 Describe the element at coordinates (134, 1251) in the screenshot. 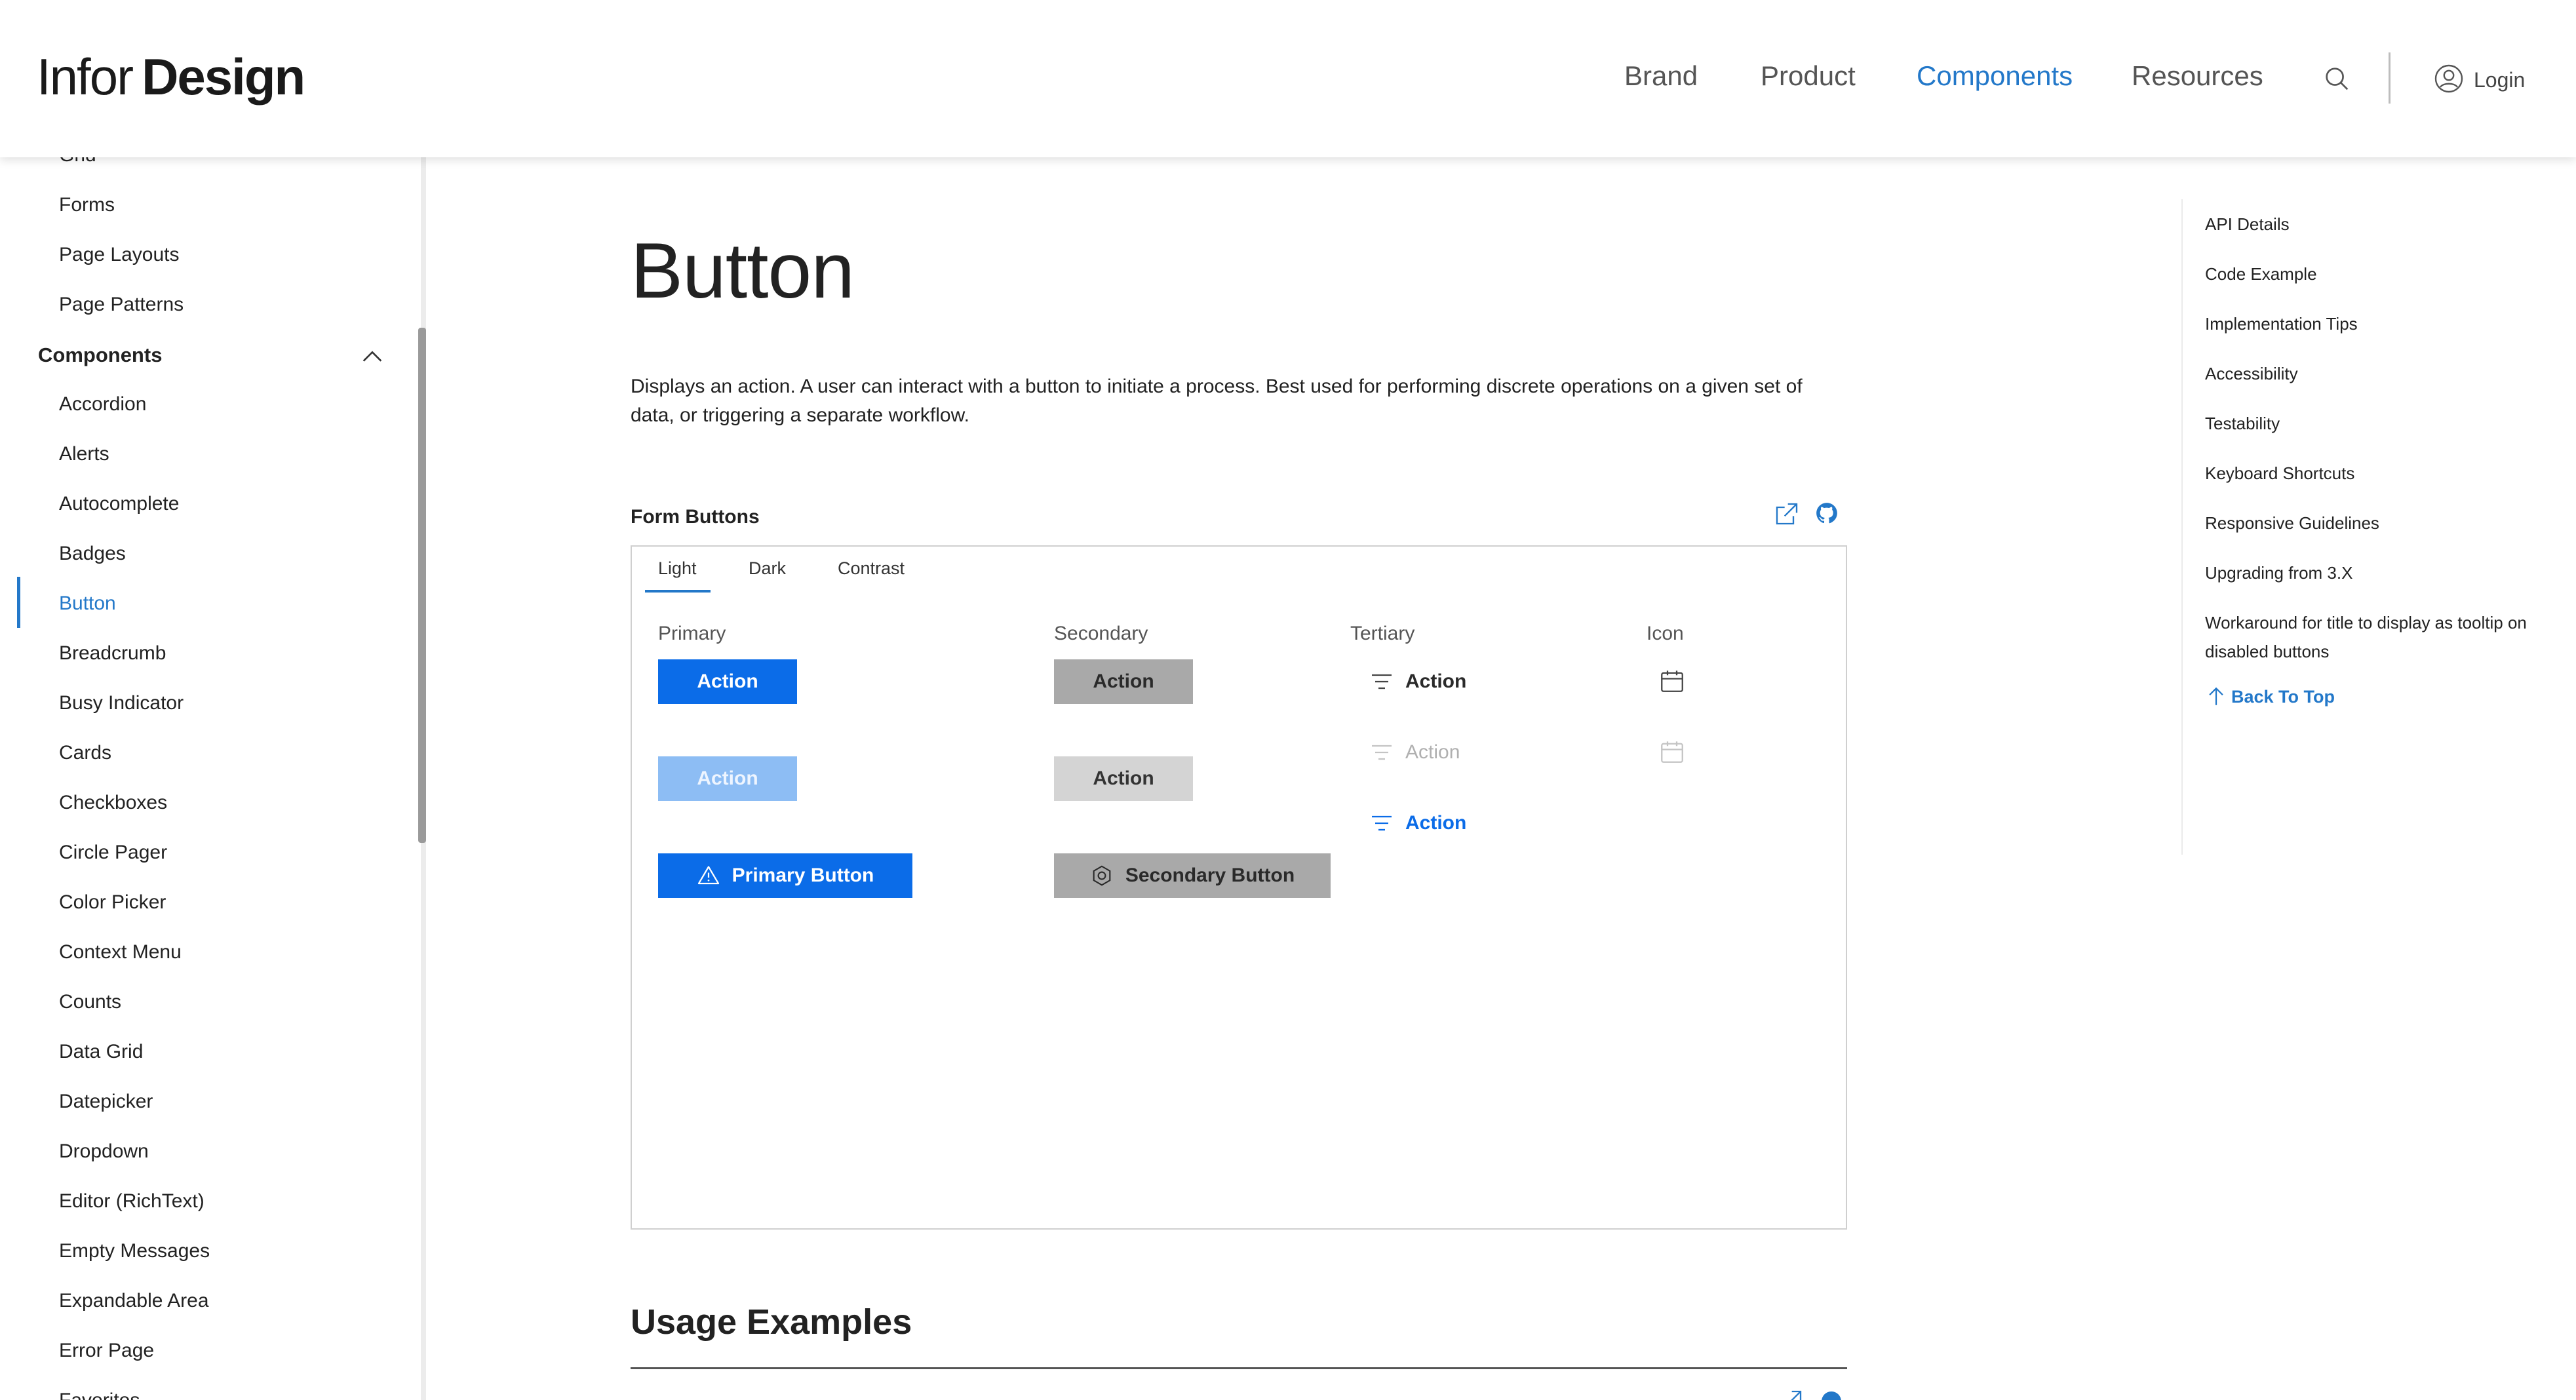

I see `sidebar-item-empty-messages: Empty Messages` at that location.